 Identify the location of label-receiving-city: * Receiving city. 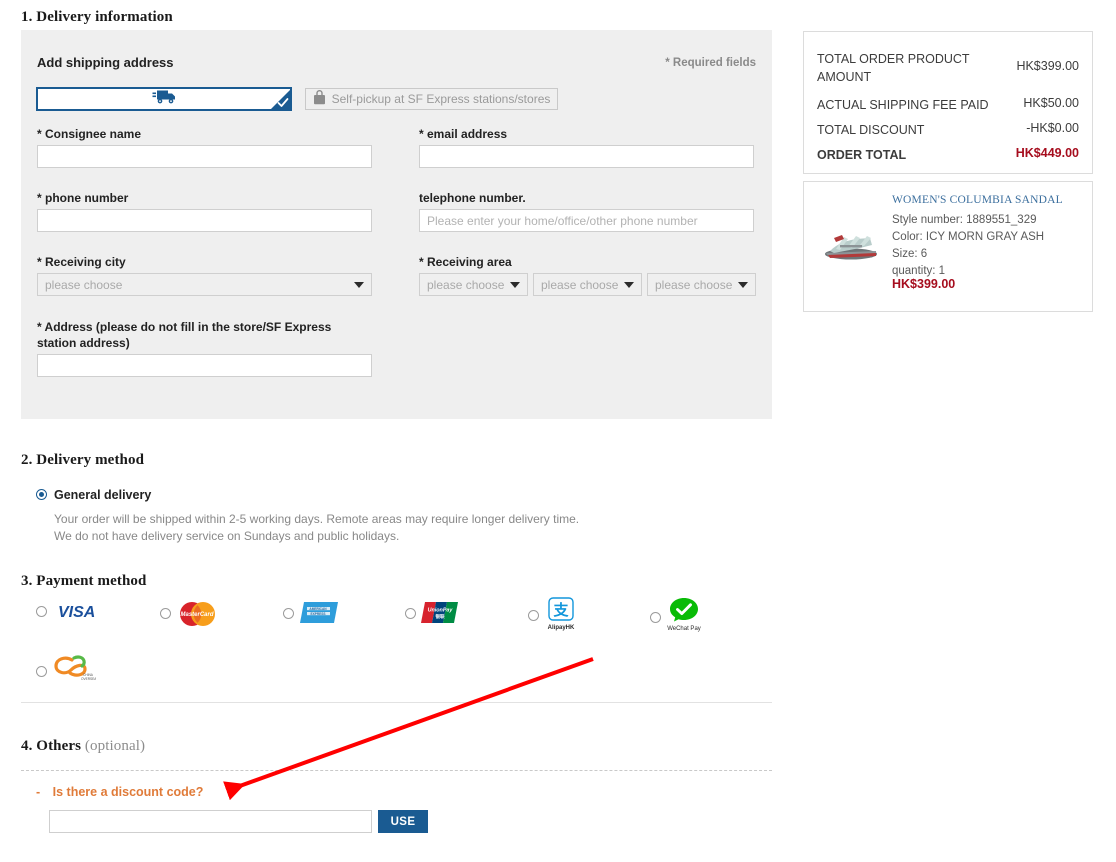
(81, 262).